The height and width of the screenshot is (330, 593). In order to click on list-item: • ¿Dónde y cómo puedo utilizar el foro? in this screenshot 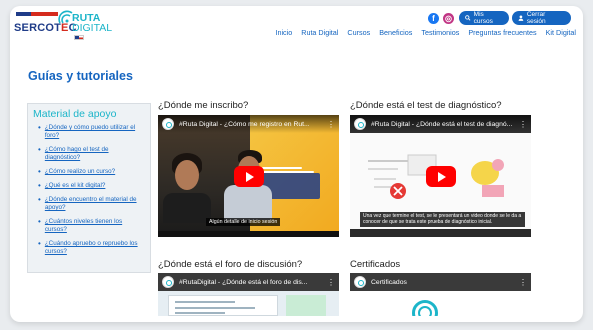, I will do `click(87, 131)`.